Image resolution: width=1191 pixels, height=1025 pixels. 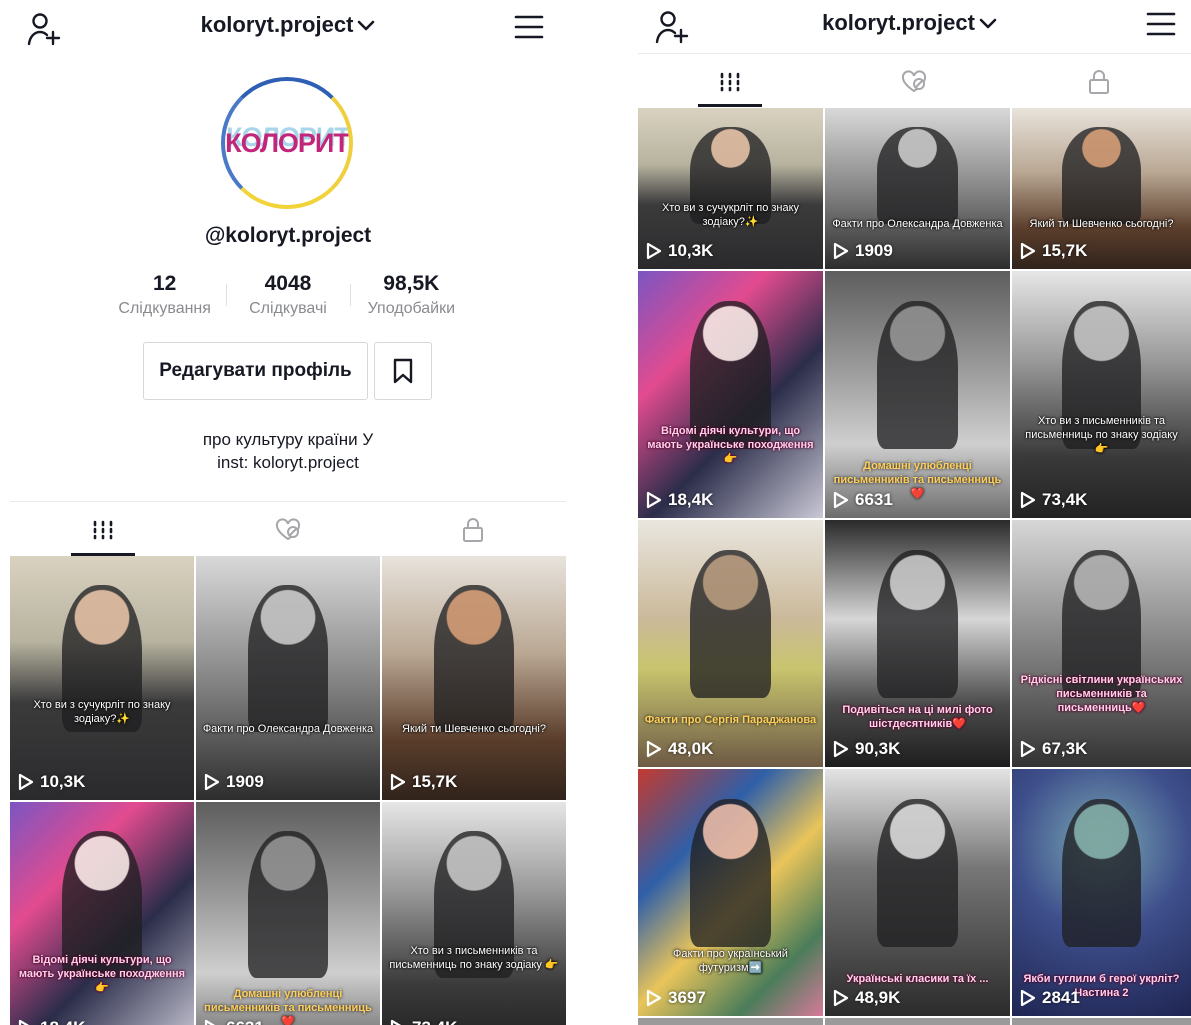 I want to click on view-count: 10,3K, so click(x=679, y=251).